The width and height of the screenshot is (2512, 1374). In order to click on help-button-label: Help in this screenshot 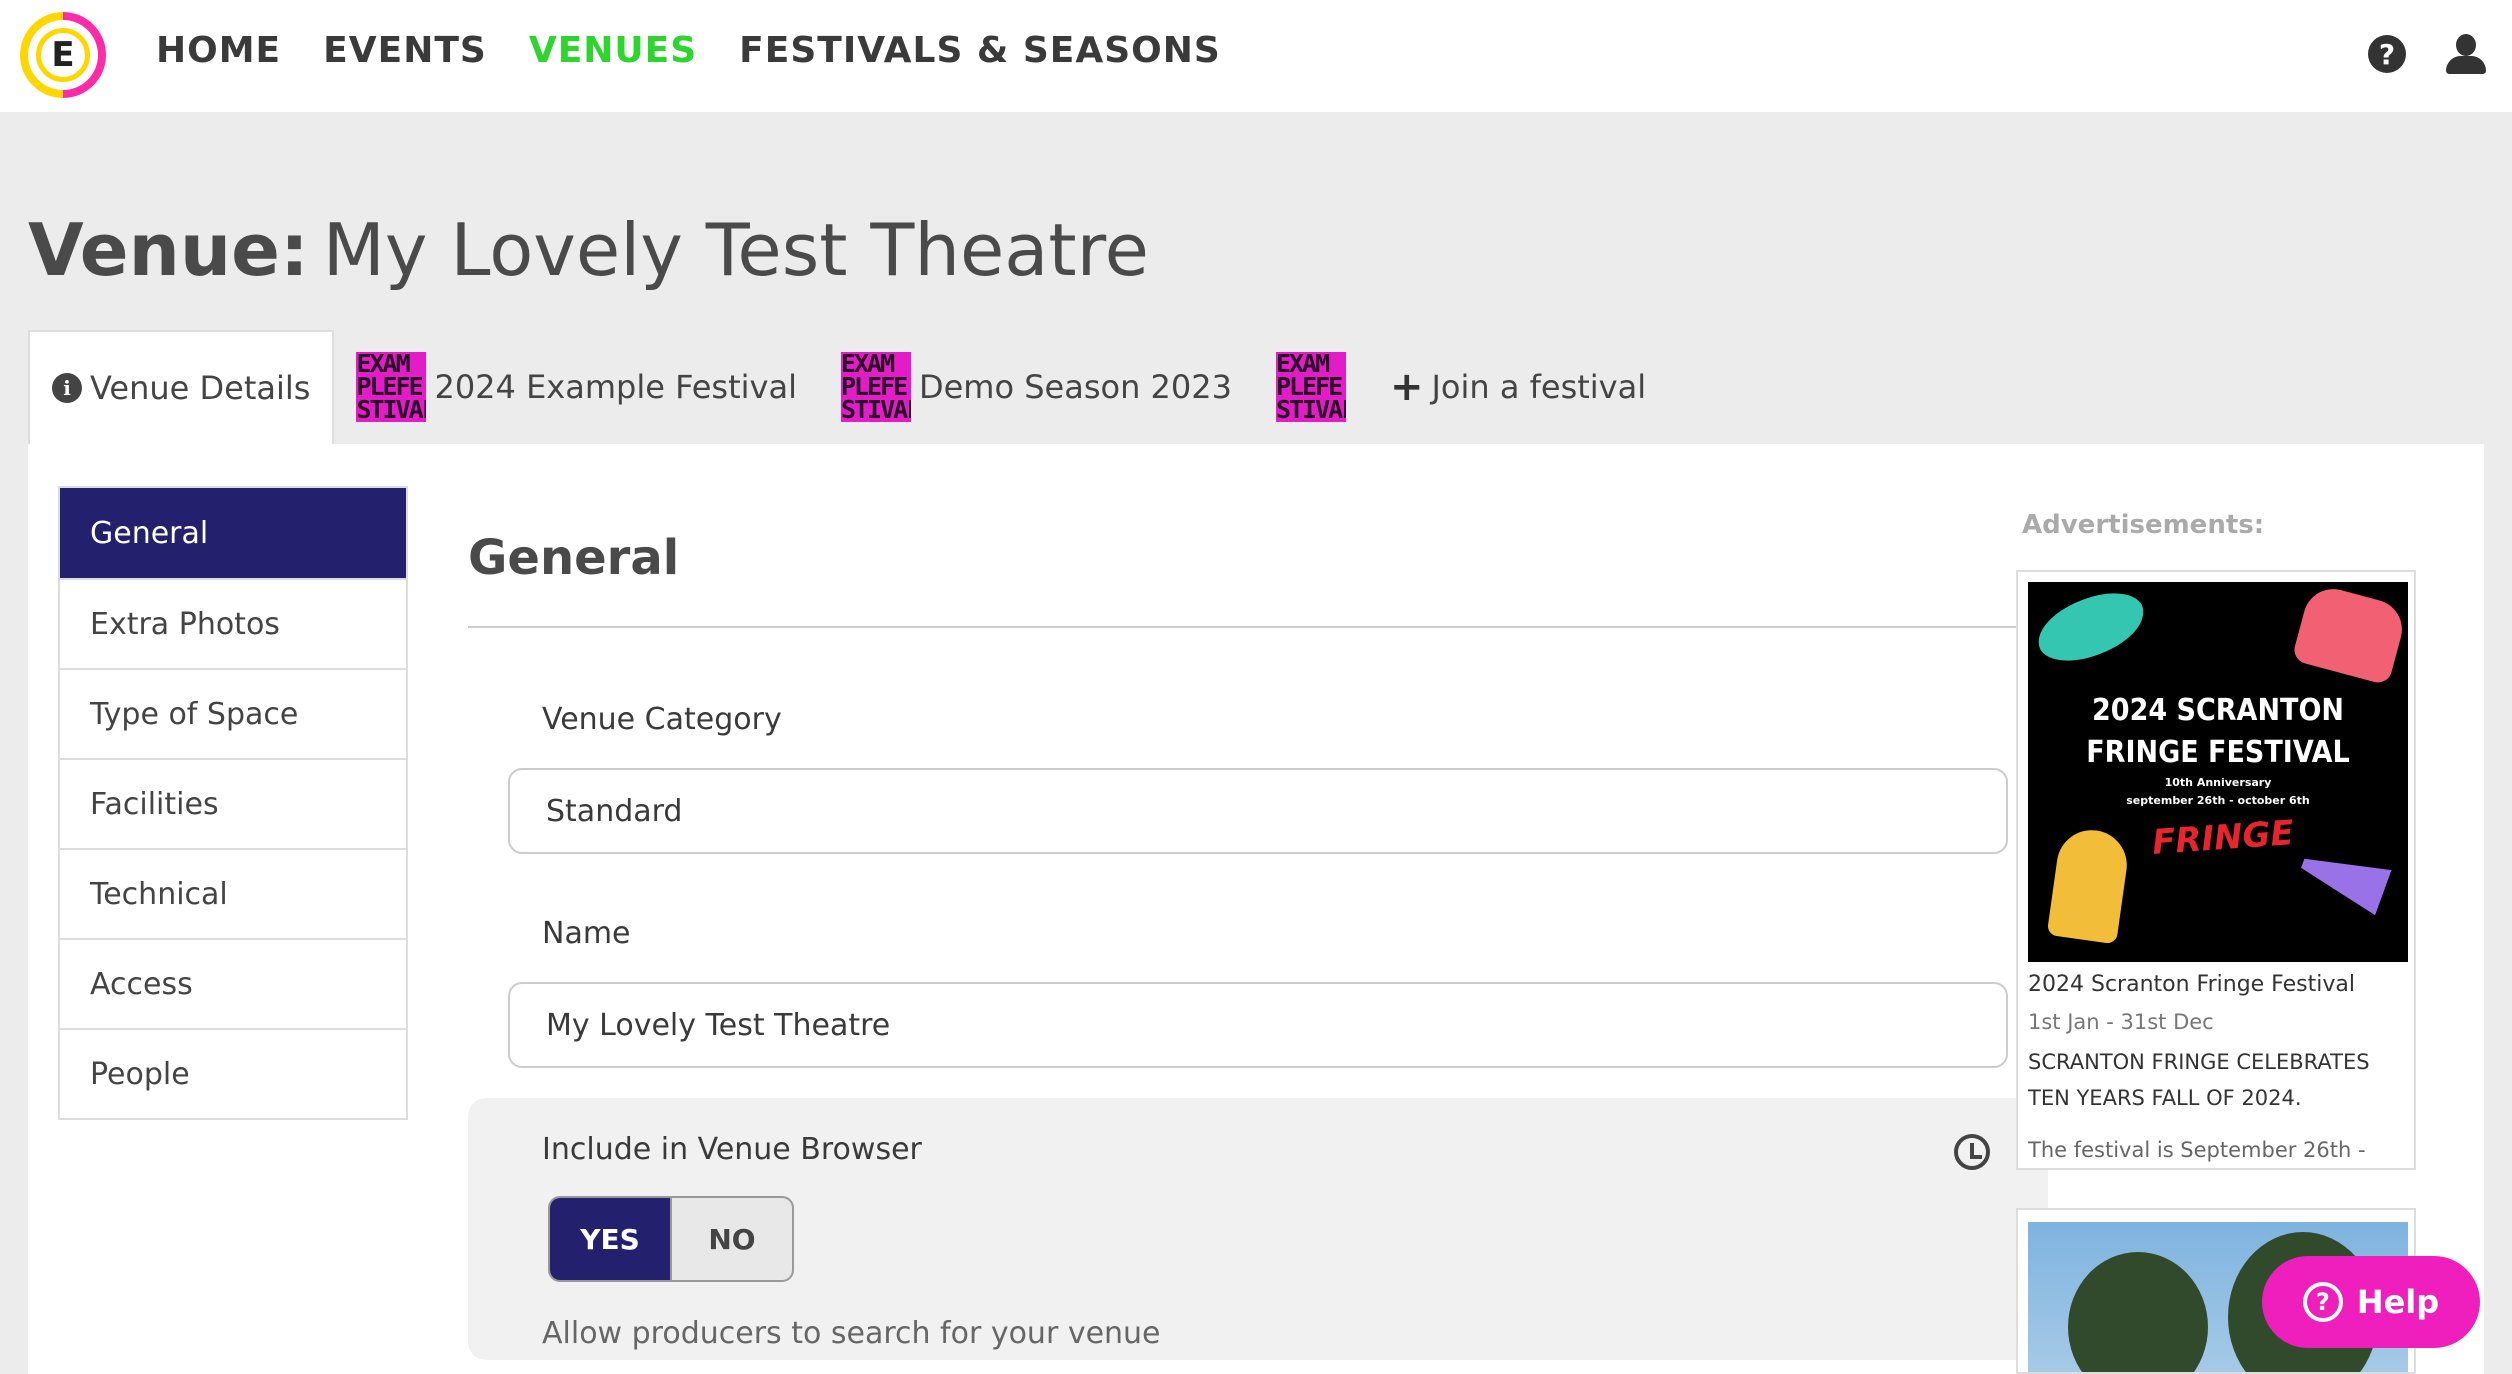, I will do `click(2398, 1302)`.